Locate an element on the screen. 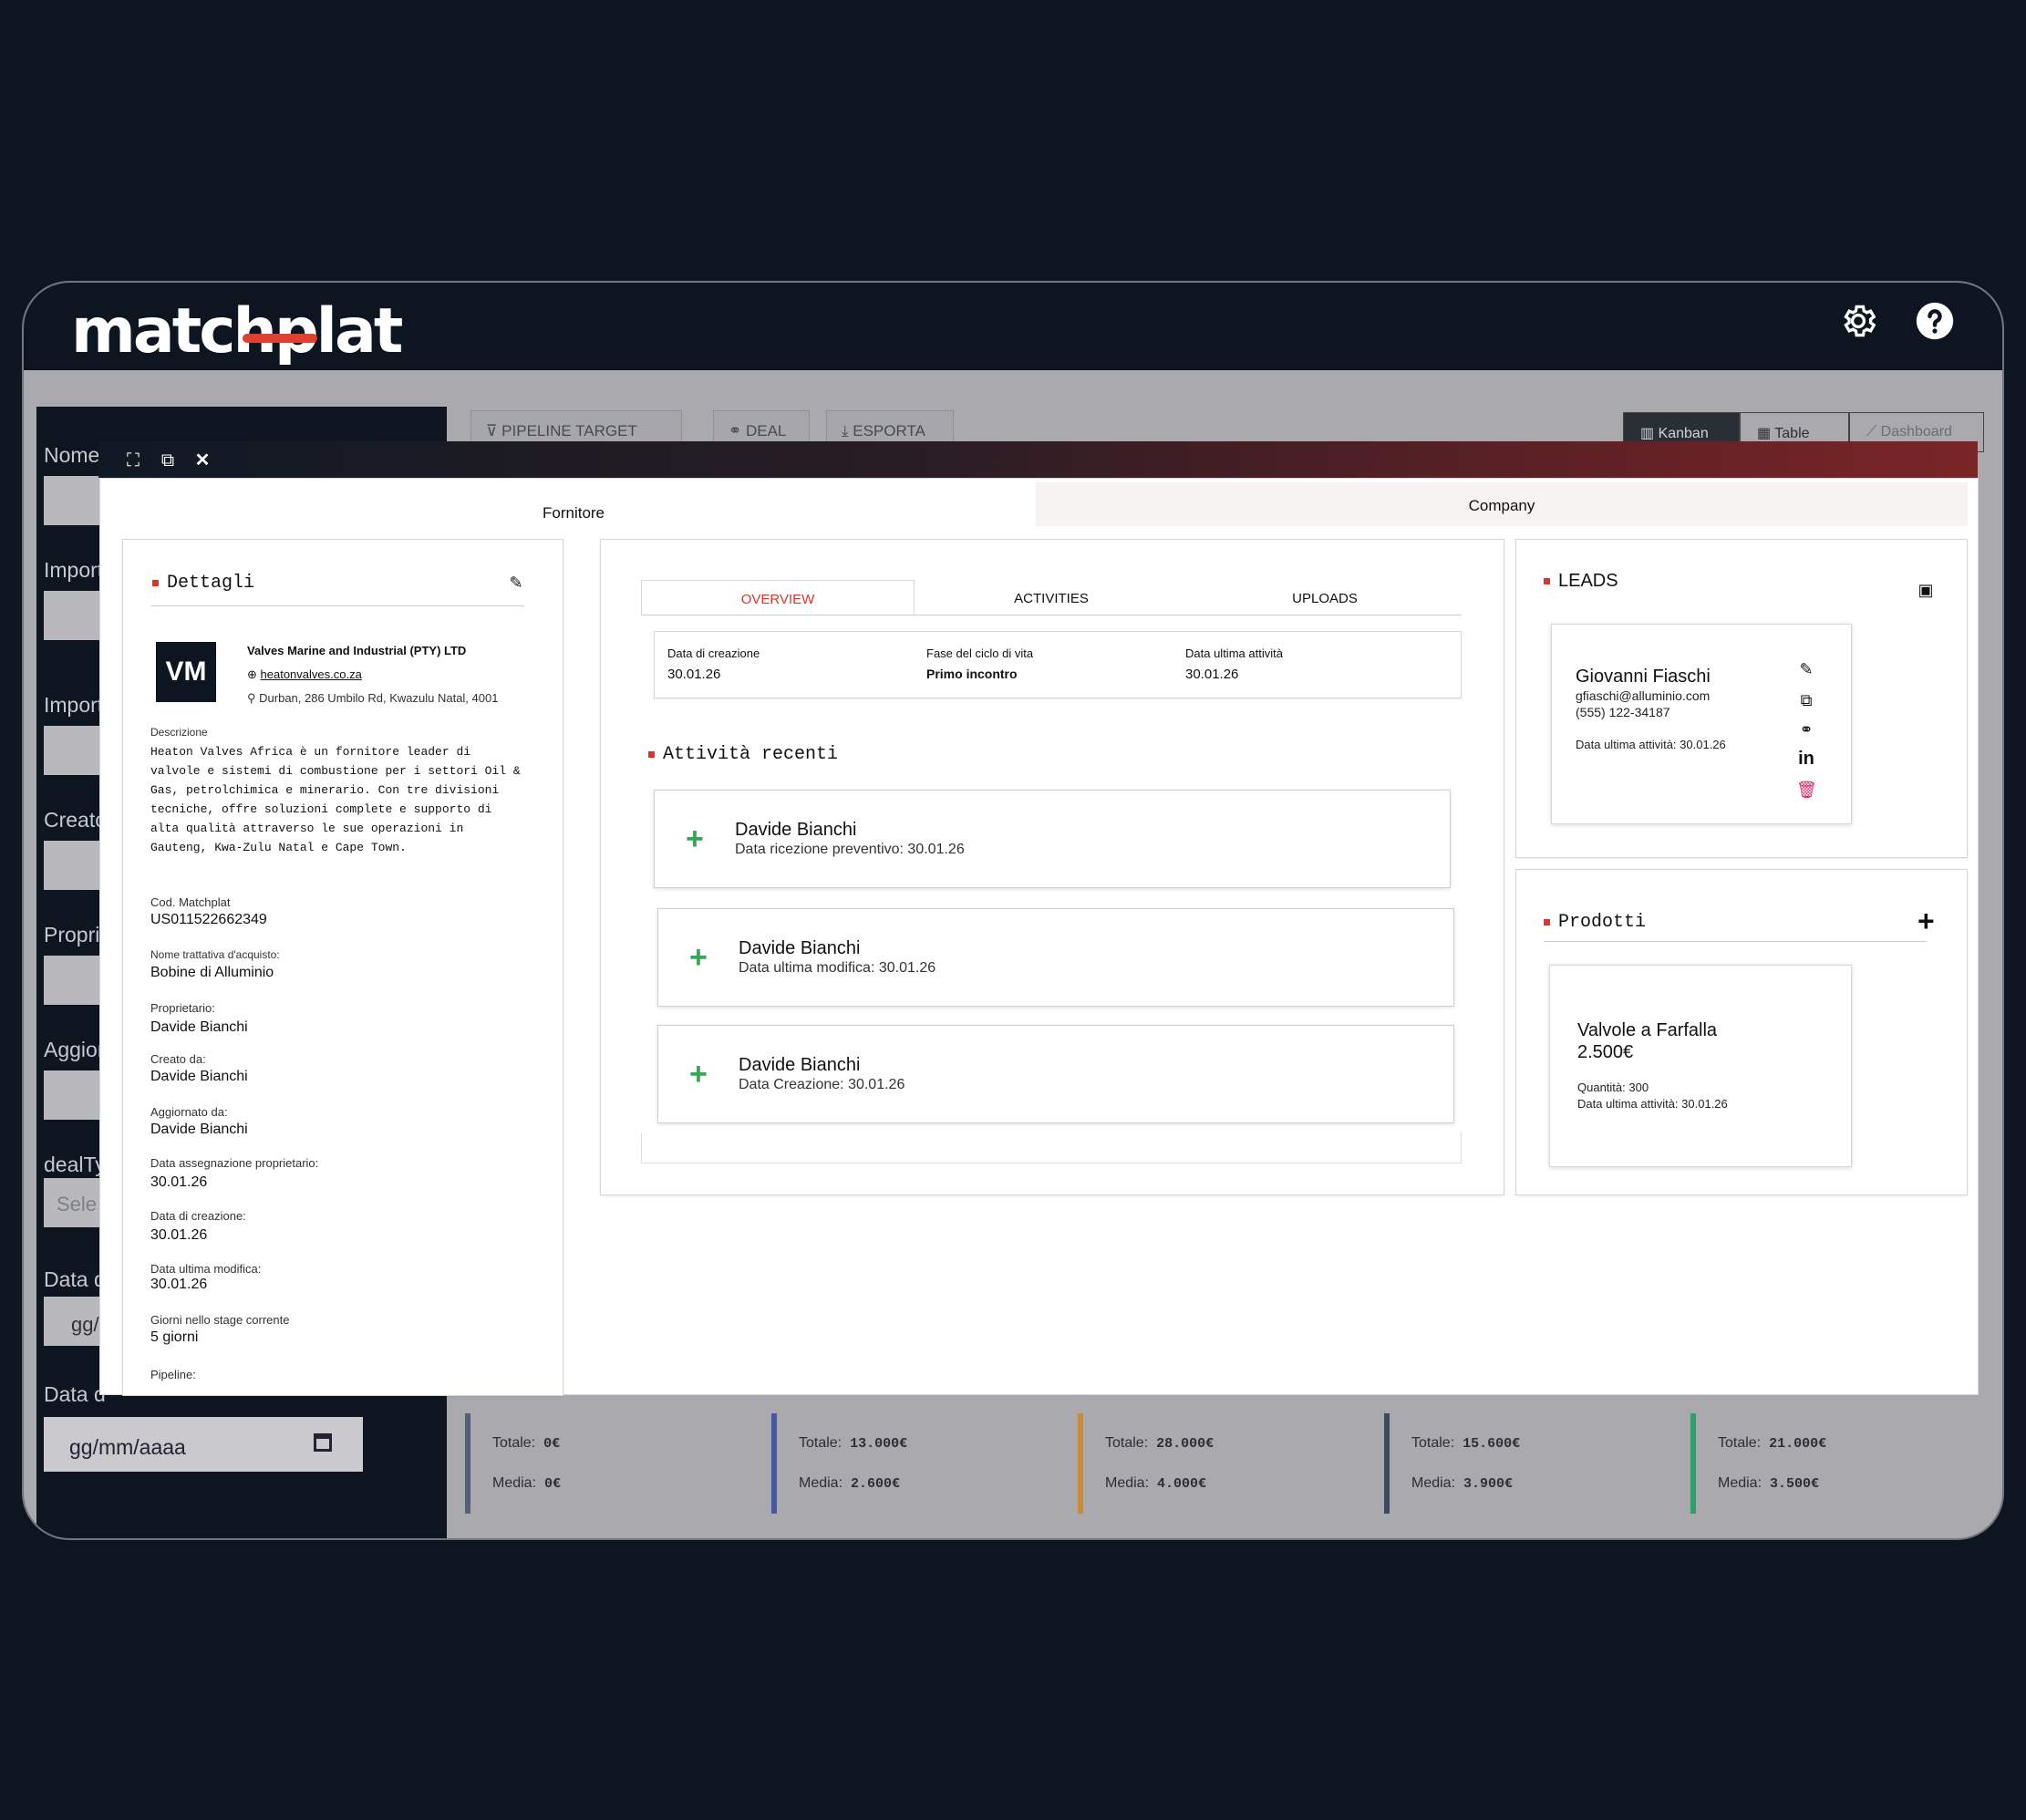  dashboard-label: Dashboard is located at coordinates (1916, 432).